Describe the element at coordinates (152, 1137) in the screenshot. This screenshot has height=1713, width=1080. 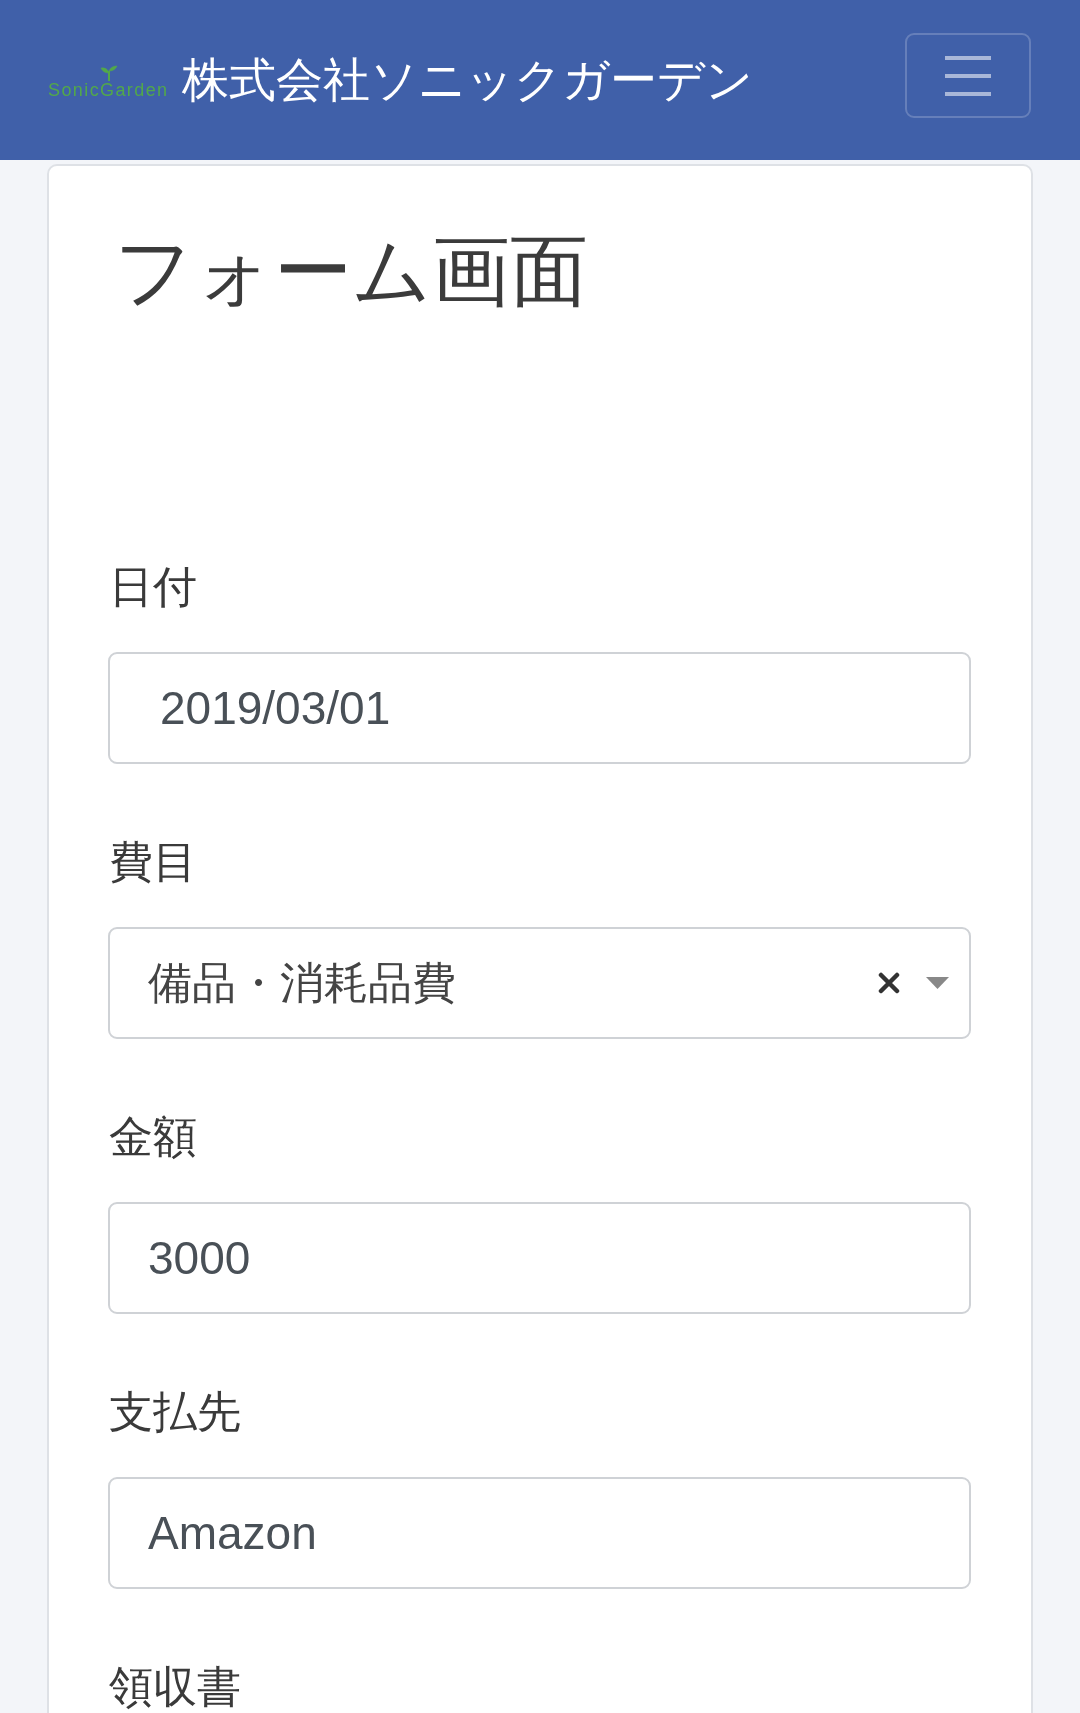
I see `field-label: 金額` at that location.